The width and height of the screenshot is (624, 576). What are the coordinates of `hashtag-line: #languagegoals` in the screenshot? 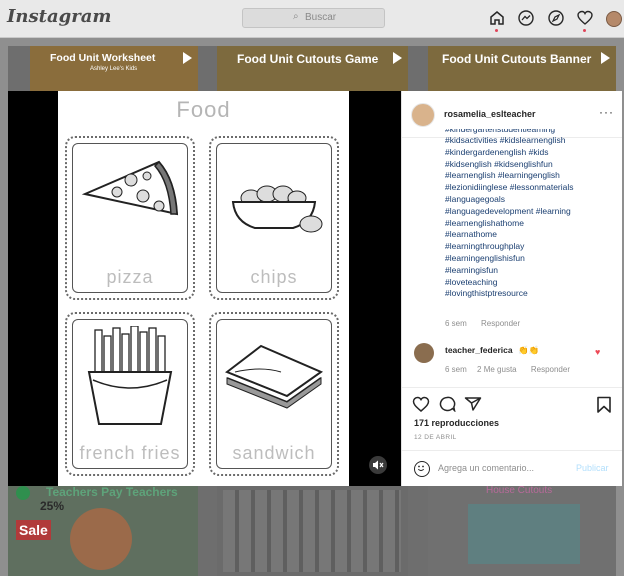 It's located at (530, 200).